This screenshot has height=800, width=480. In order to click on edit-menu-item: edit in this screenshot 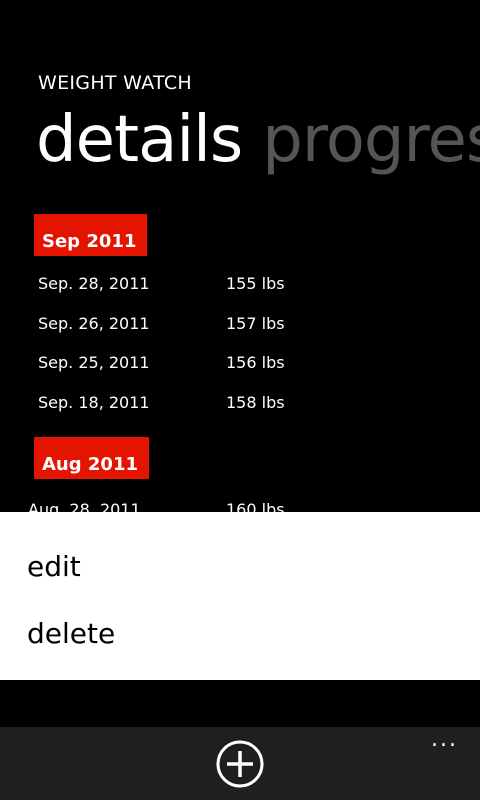, I will do `click(54, 566)`.